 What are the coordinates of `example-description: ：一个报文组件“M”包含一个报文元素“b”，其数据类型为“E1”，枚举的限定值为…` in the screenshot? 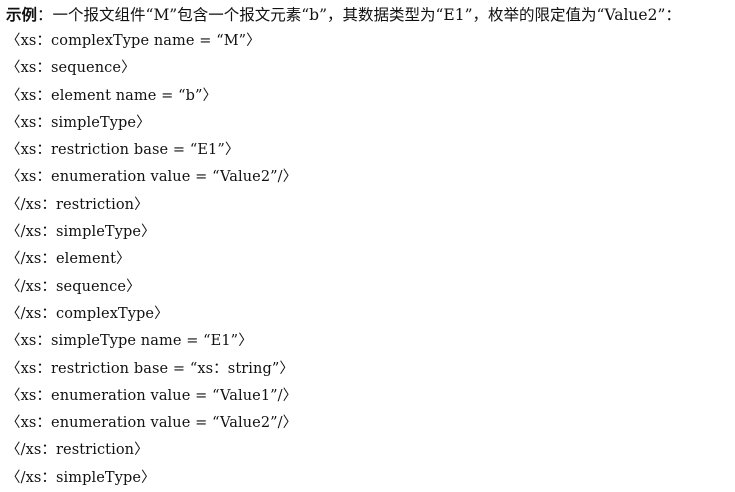 It's located at (359, 15).